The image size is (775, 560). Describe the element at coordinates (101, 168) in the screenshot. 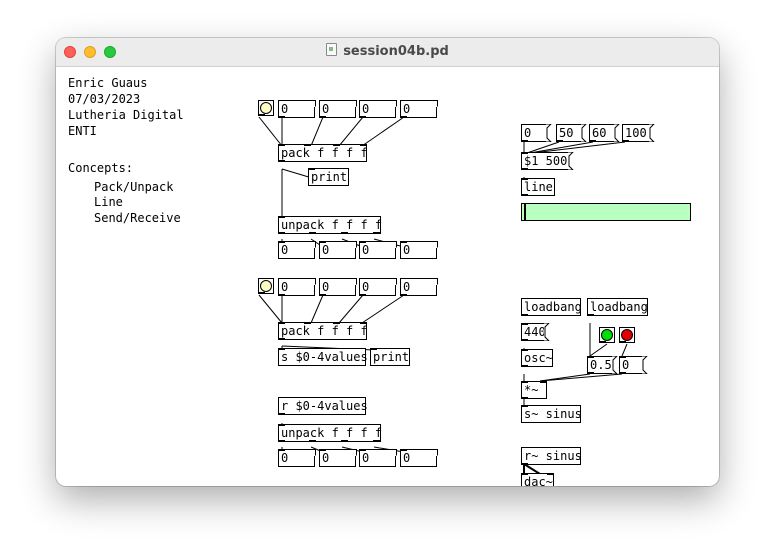

I see `comment-concepts-title: Concepts:` at that location.